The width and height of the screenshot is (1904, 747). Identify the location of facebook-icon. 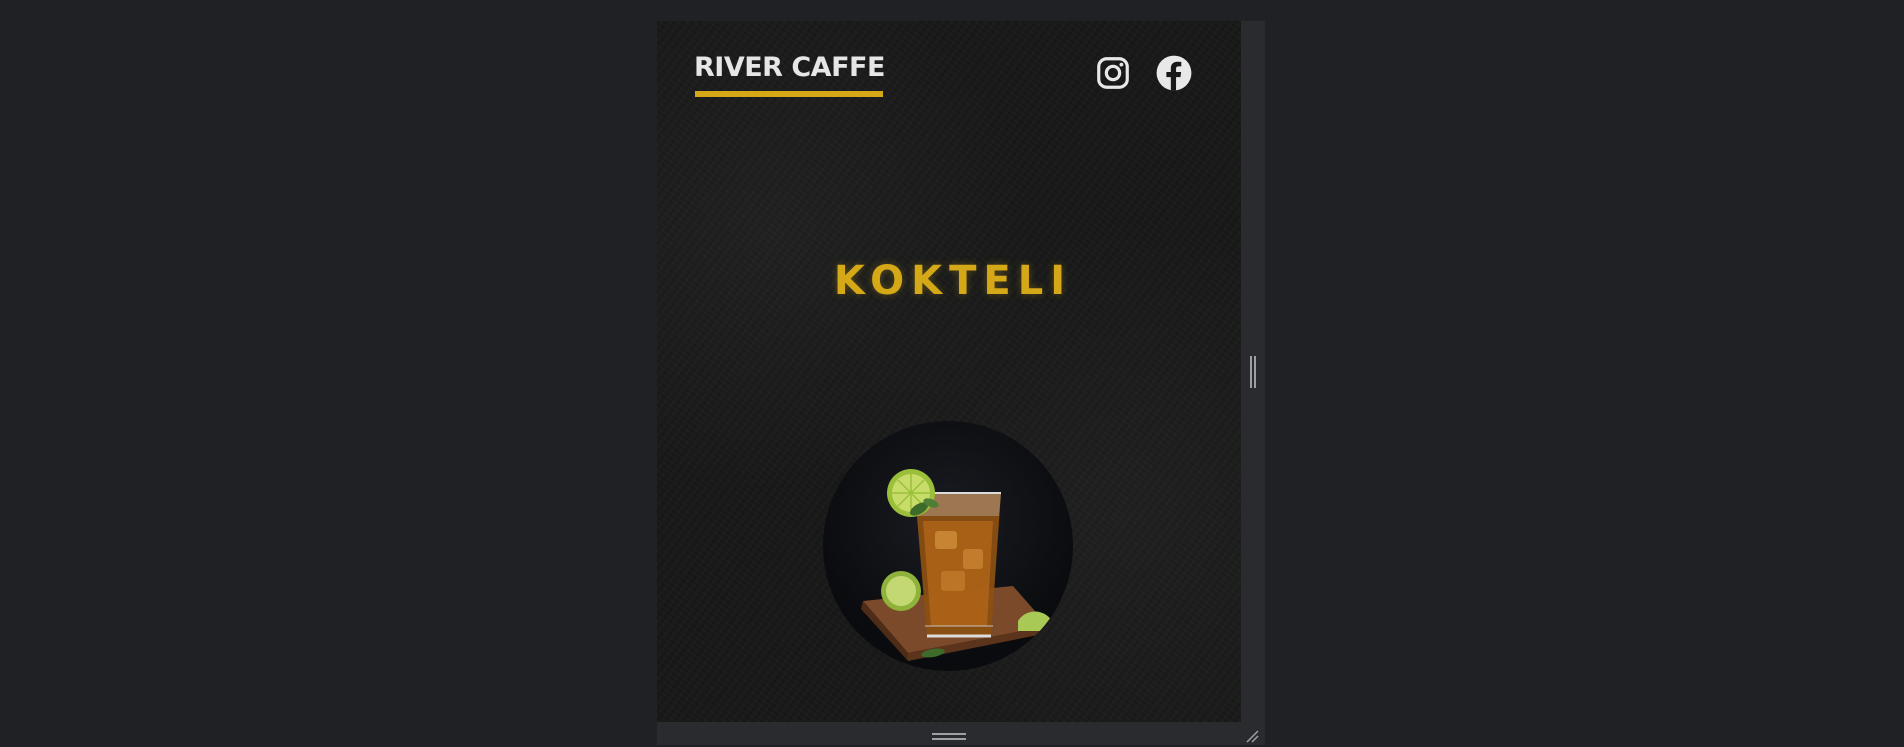
(1174, 73).